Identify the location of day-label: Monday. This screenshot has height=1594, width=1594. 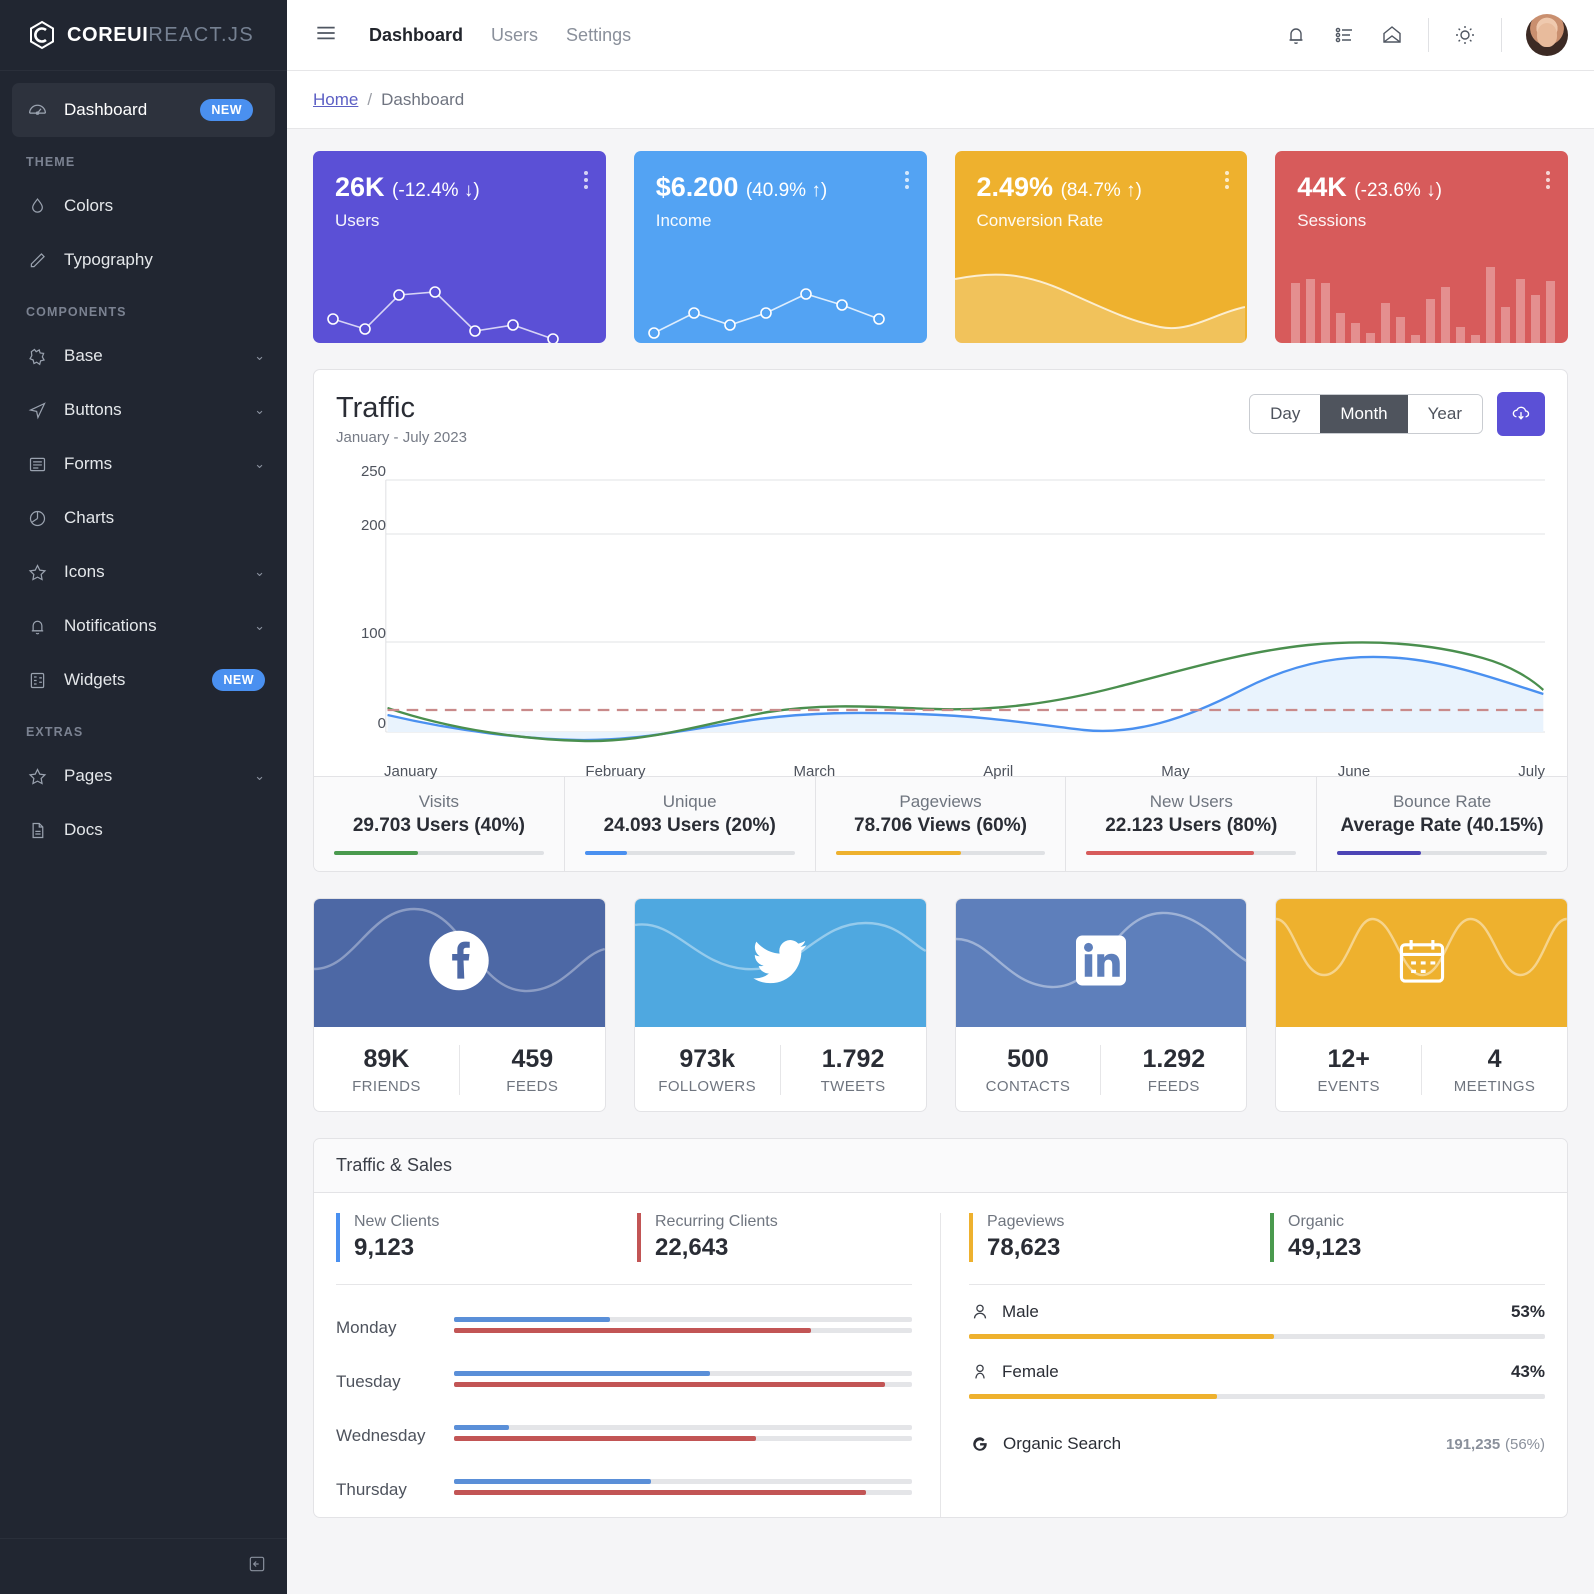
(366, 1327).